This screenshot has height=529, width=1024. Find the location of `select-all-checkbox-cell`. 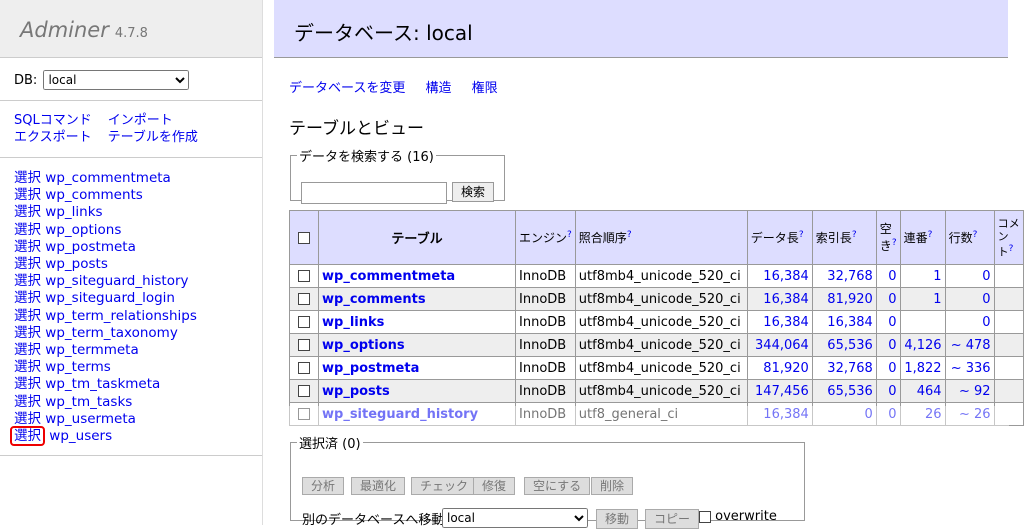

select-all-checkbox-cell is located at coordinates (304, 237).